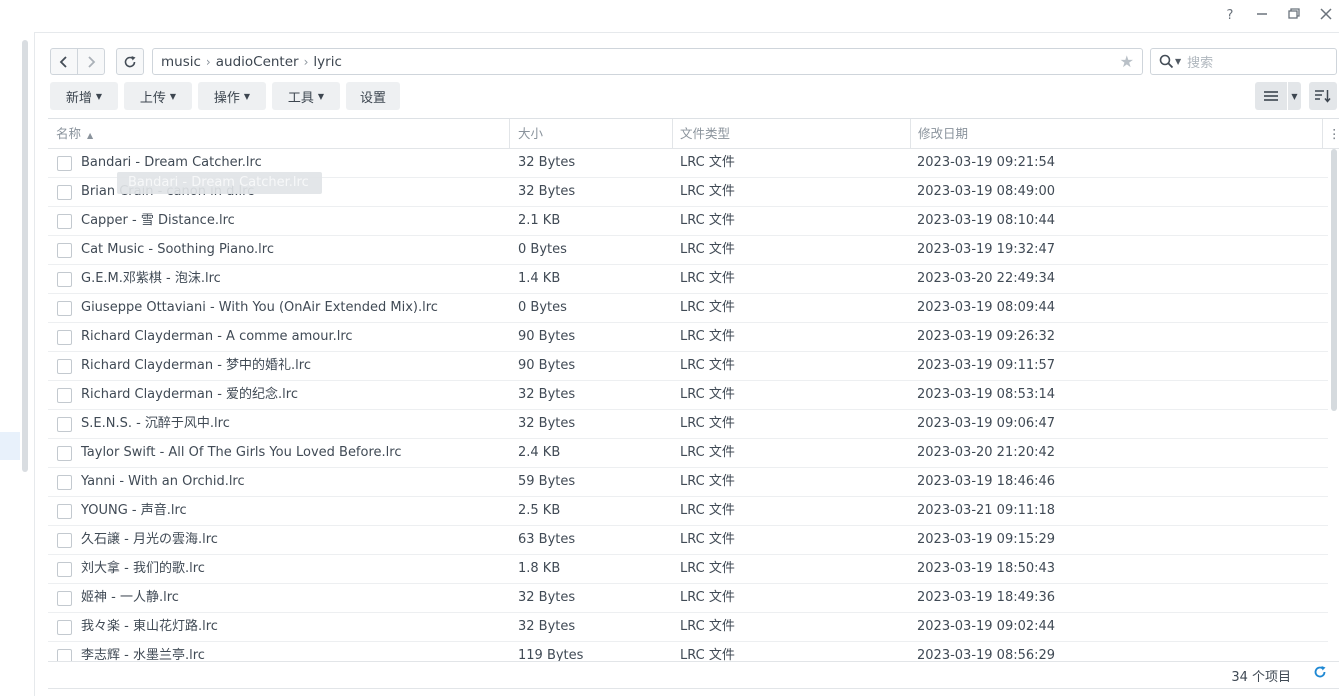 The image size is (1339, 696). What do you see at coordinates (1178, 61) in the screenshot?
I see `caret-down-icon: ▼` at bounding box center [1178, 61].